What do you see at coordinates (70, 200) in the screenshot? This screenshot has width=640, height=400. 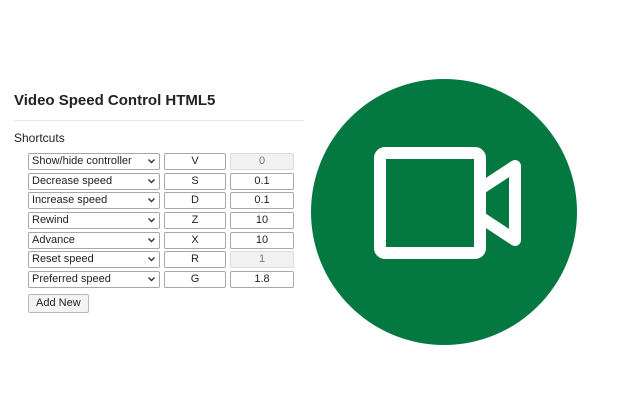 I see `shortcut-action-label: Increase speed` at bounding box center [70, 200].